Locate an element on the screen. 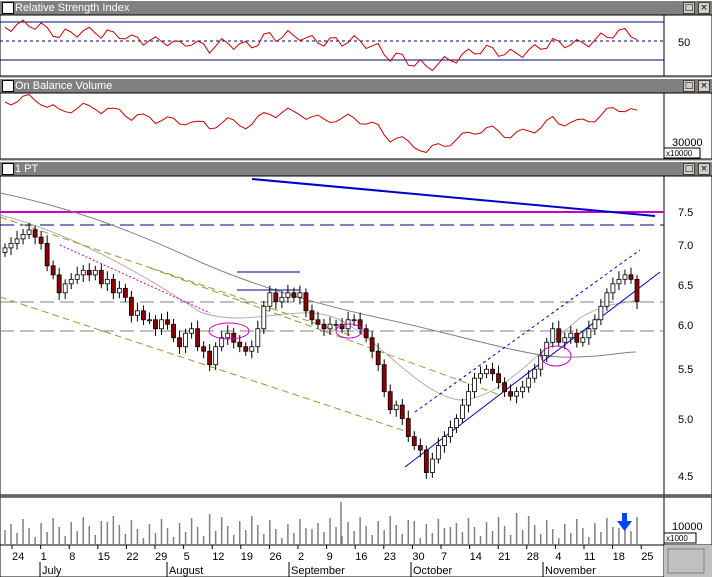 The image size is (712, 577). x-tick-label: 21 is located at coordinates (504, 557).